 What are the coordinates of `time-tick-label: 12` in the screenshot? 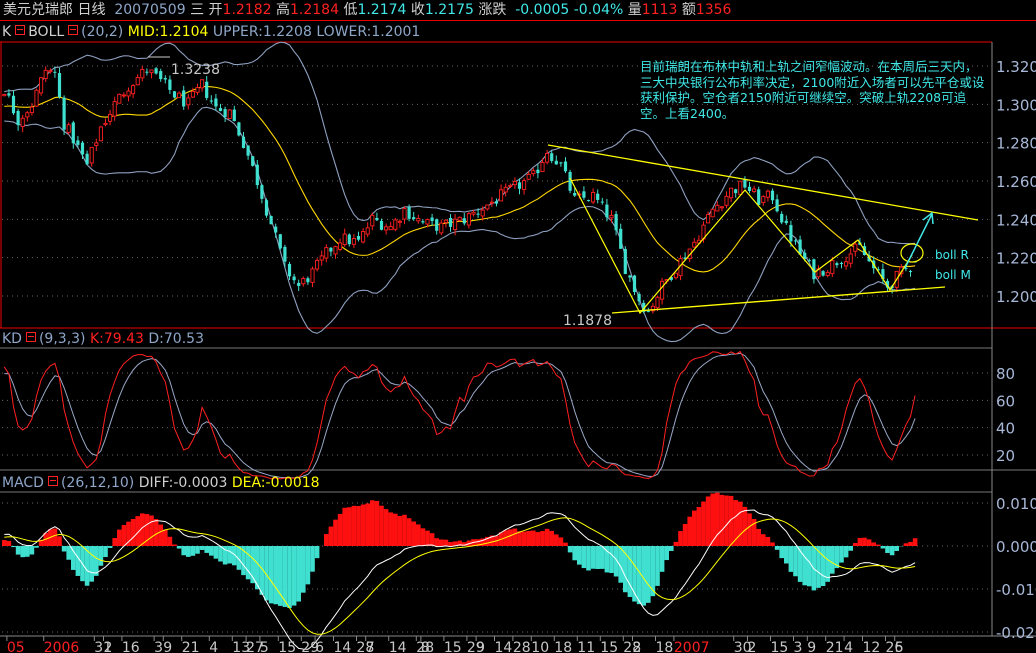 It's located at (872, 646).